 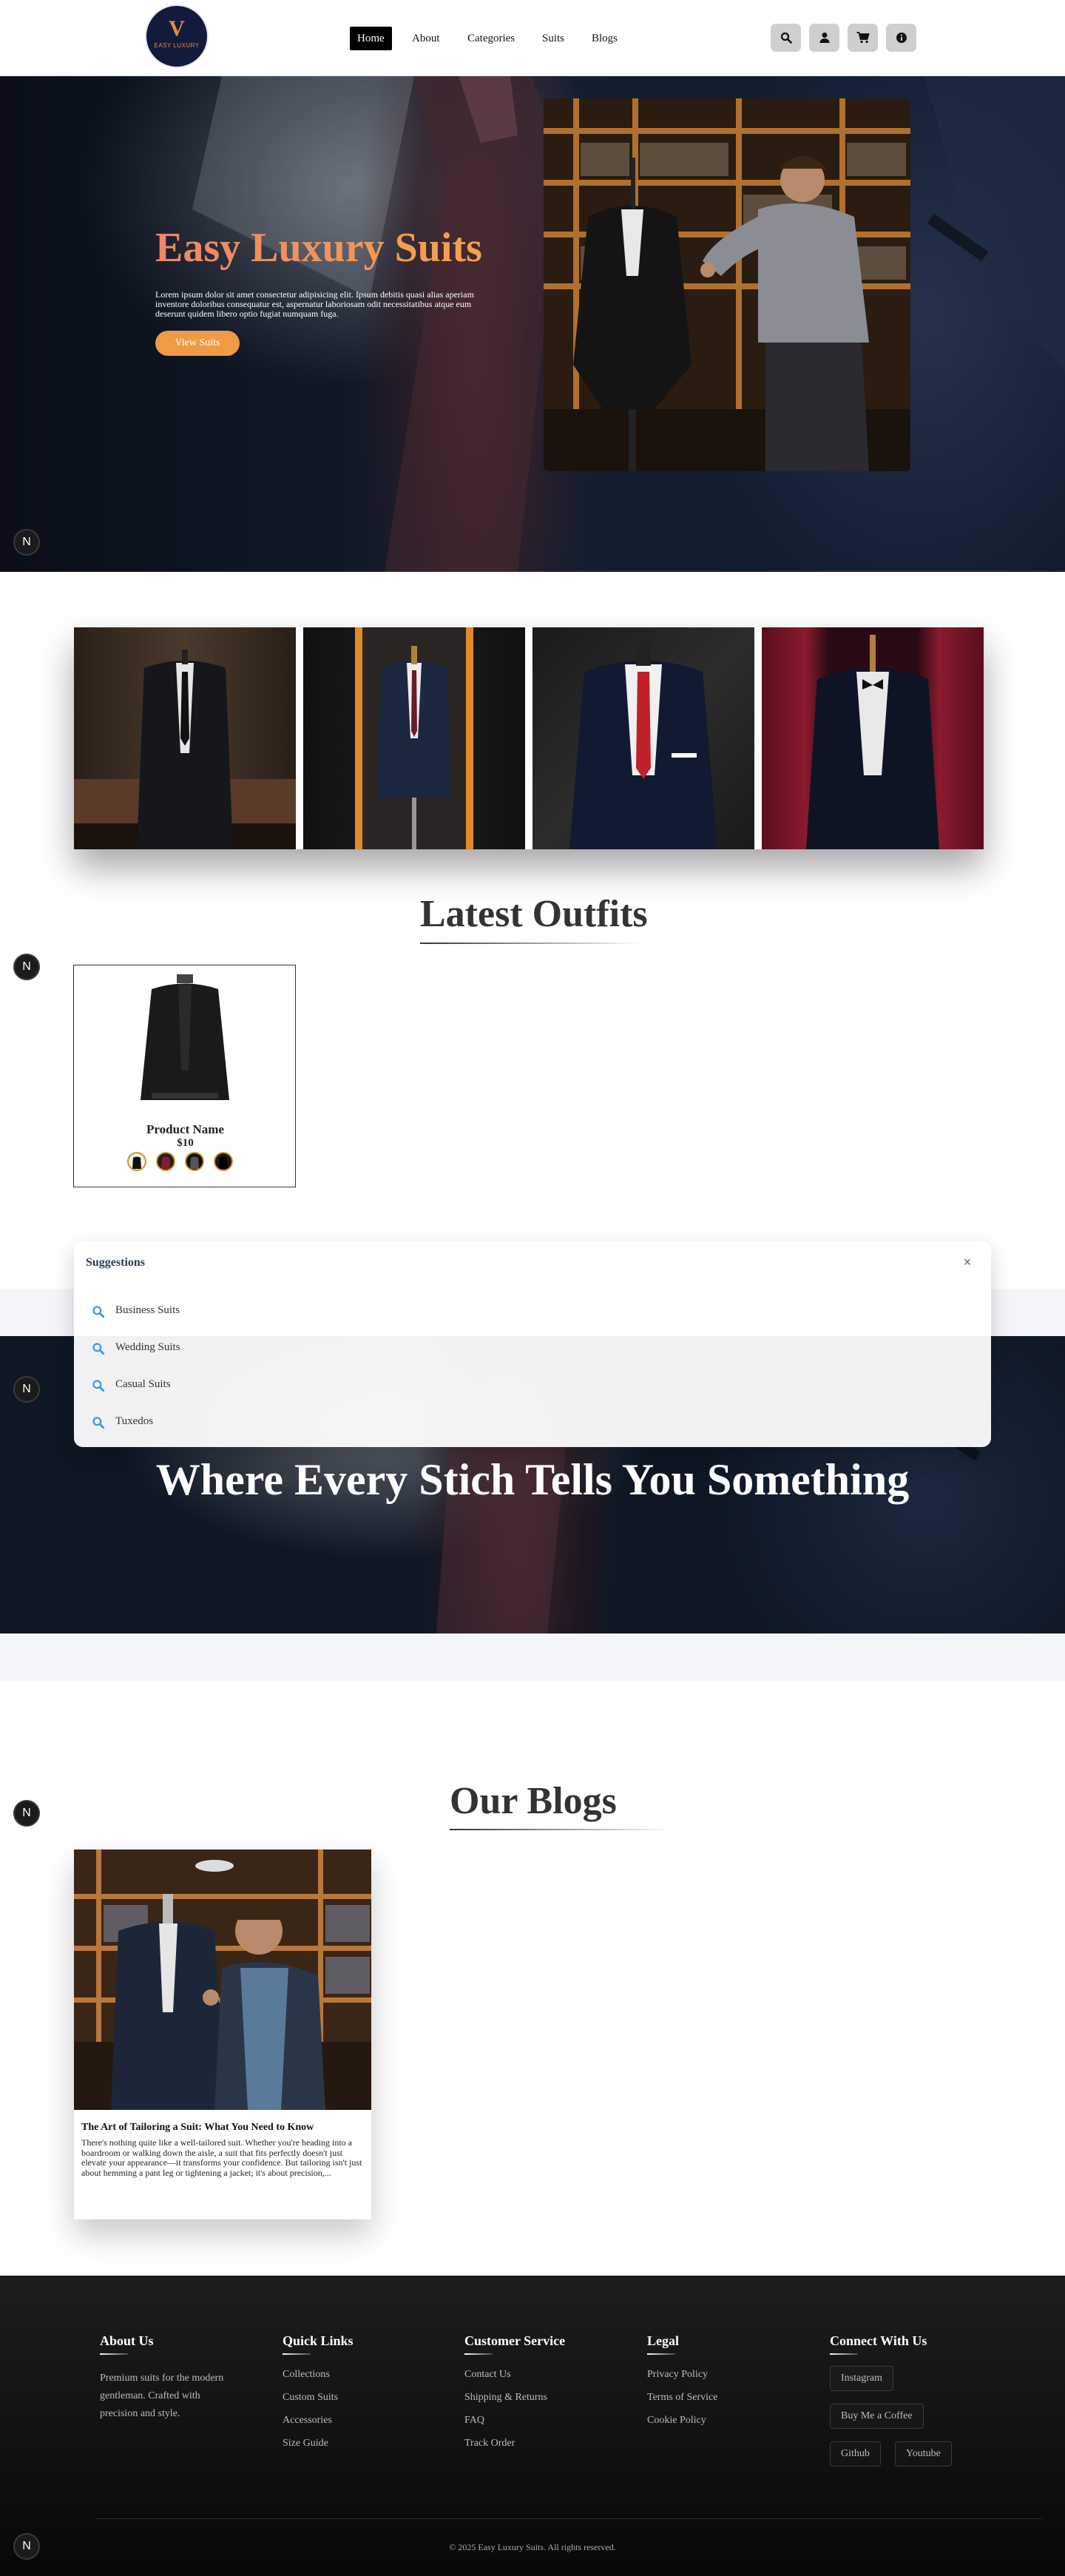 What do you see at coordinates (532, 1348) in the screenshot?
I see `suggestion-item: Wedding Suits` at bounding box center [532, 1348].